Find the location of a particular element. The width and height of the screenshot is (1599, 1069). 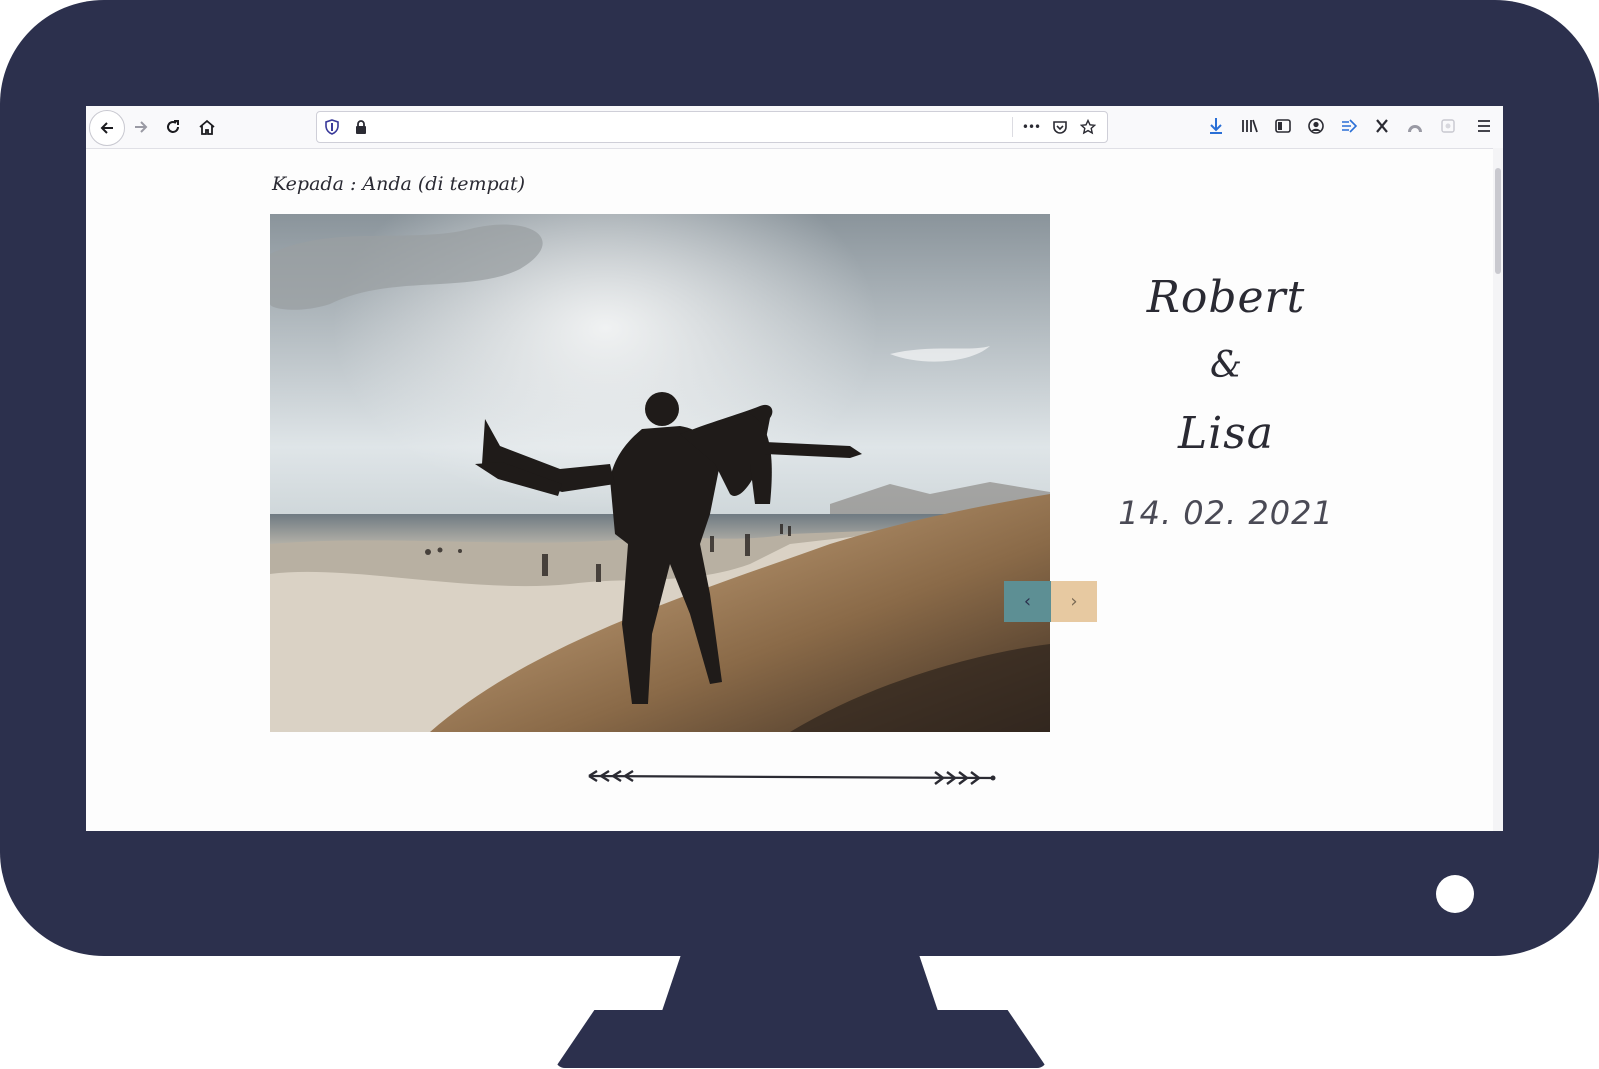

ampersand: & is located at coordinates (1226, 365).